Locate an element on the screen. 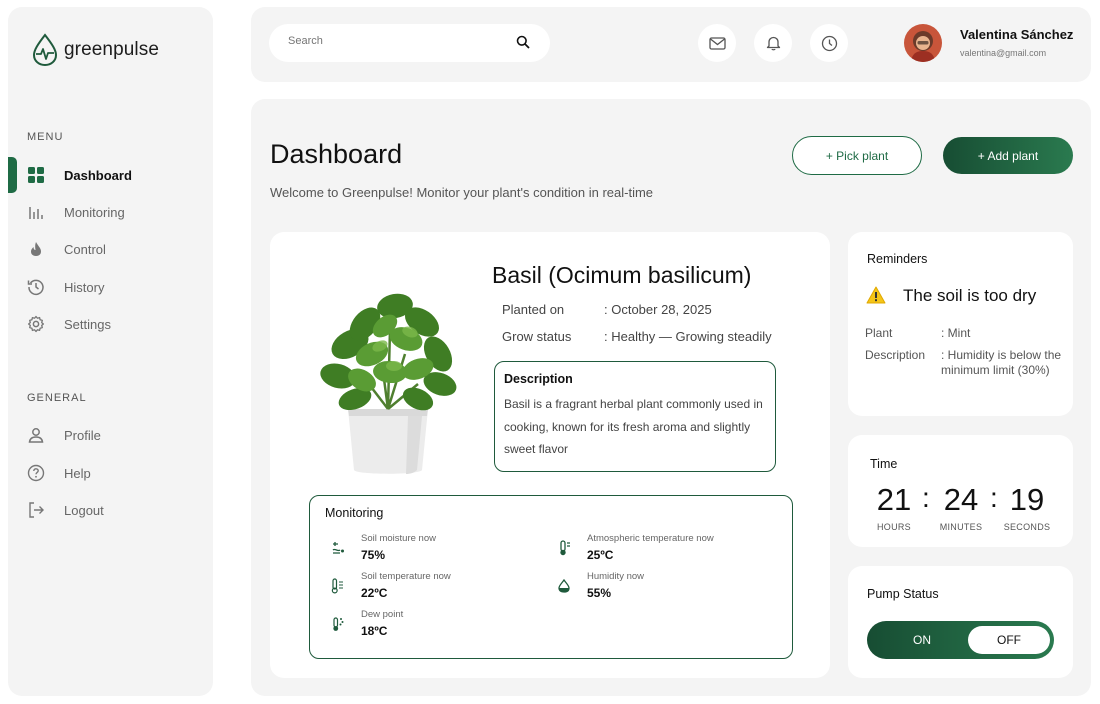 This screenshot has width=1100, height=704. time-seconds-label: SECONDS is located at coordinates (1027, 527).